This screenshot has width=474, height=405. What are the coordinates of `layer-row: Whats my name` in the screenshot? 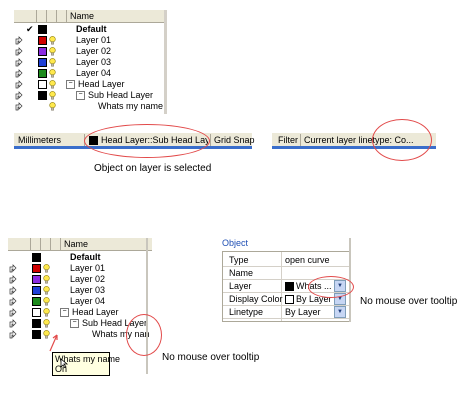 It's located at (89, 106).